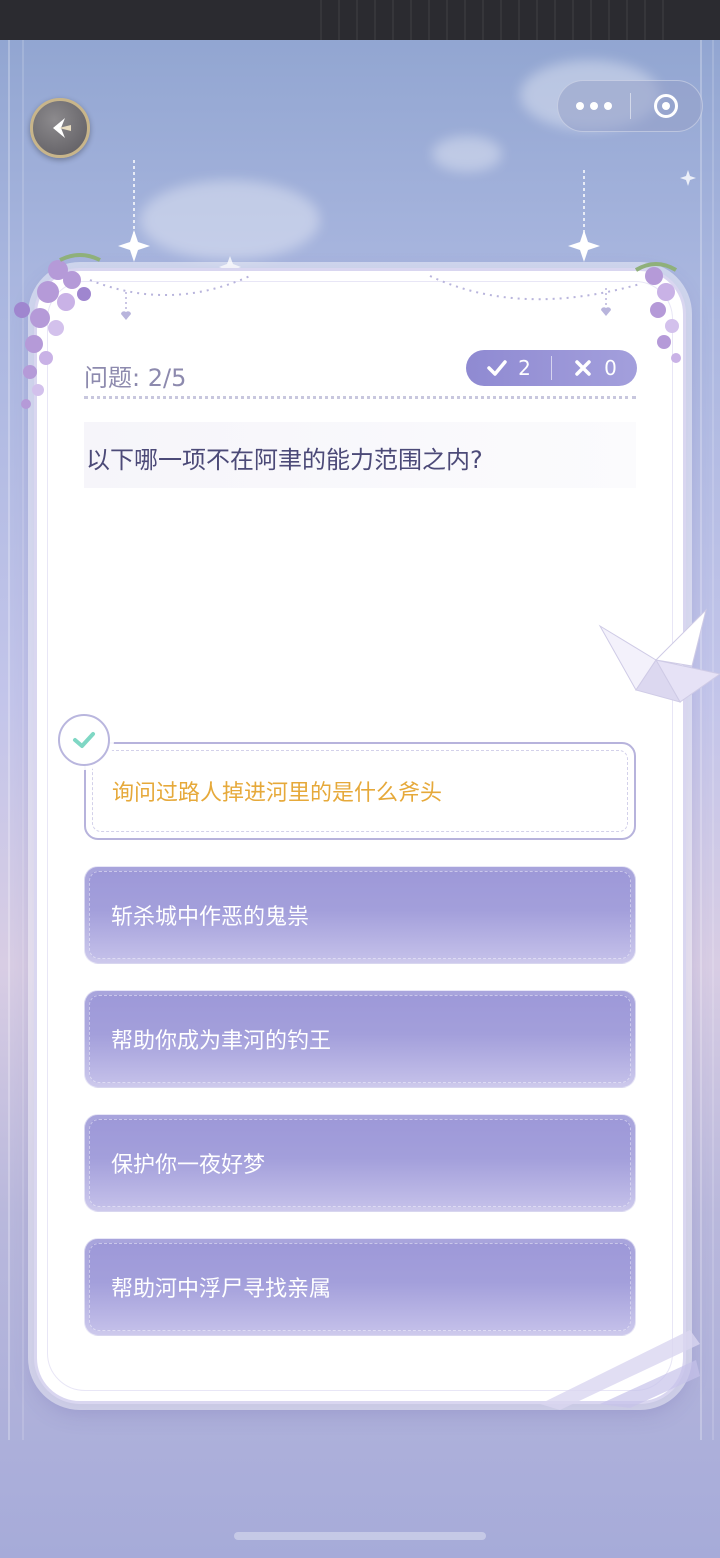 The width and height of the screenshot is (720, 1558). I want to click on option-4: 保护你一夜好梦, so click(360, 1163).